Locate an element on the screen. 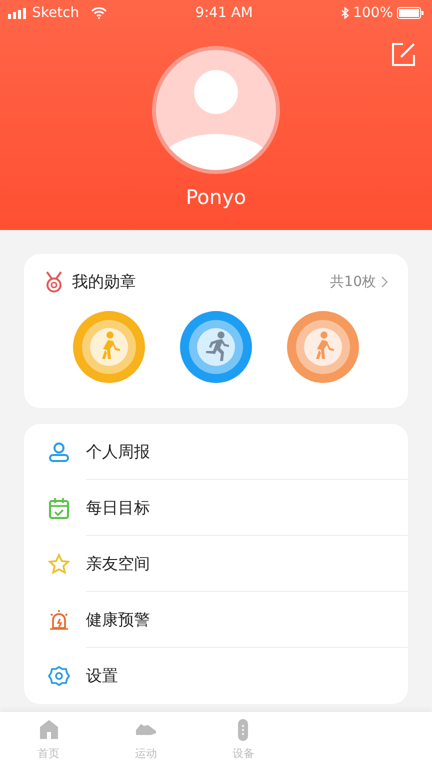 Image resolution: width=432 pixels, height=768 pixels. calendar-icon is located at coordinates (59, 508).